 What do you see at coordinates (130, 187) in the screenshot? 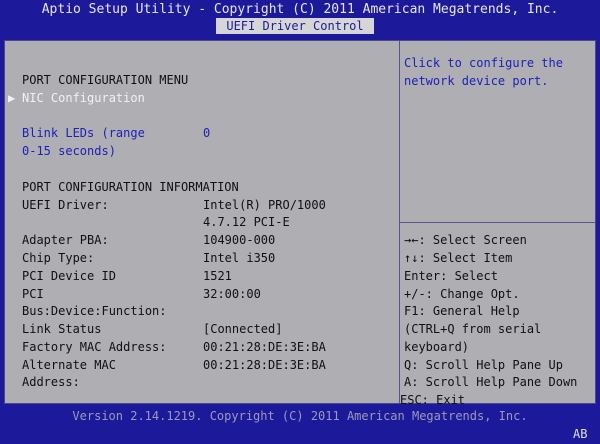
I see `info-title: PORT CONFIGURATION INFORMATION` at bounding box center [130, 187].